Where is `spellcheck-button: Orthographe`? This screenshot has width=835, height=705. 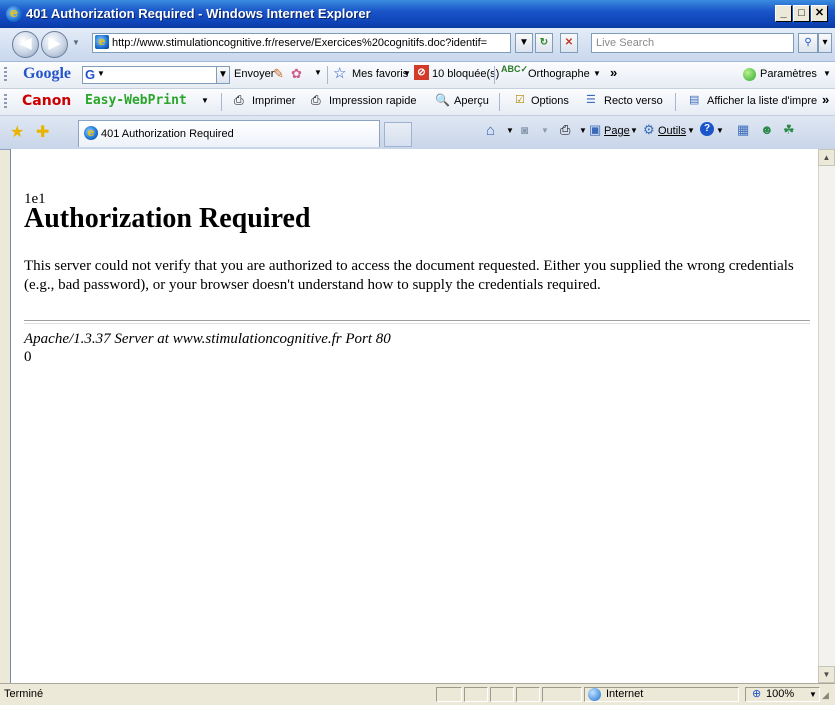
spellcheck-button: Orthographe is located at coordinates (559, 74).